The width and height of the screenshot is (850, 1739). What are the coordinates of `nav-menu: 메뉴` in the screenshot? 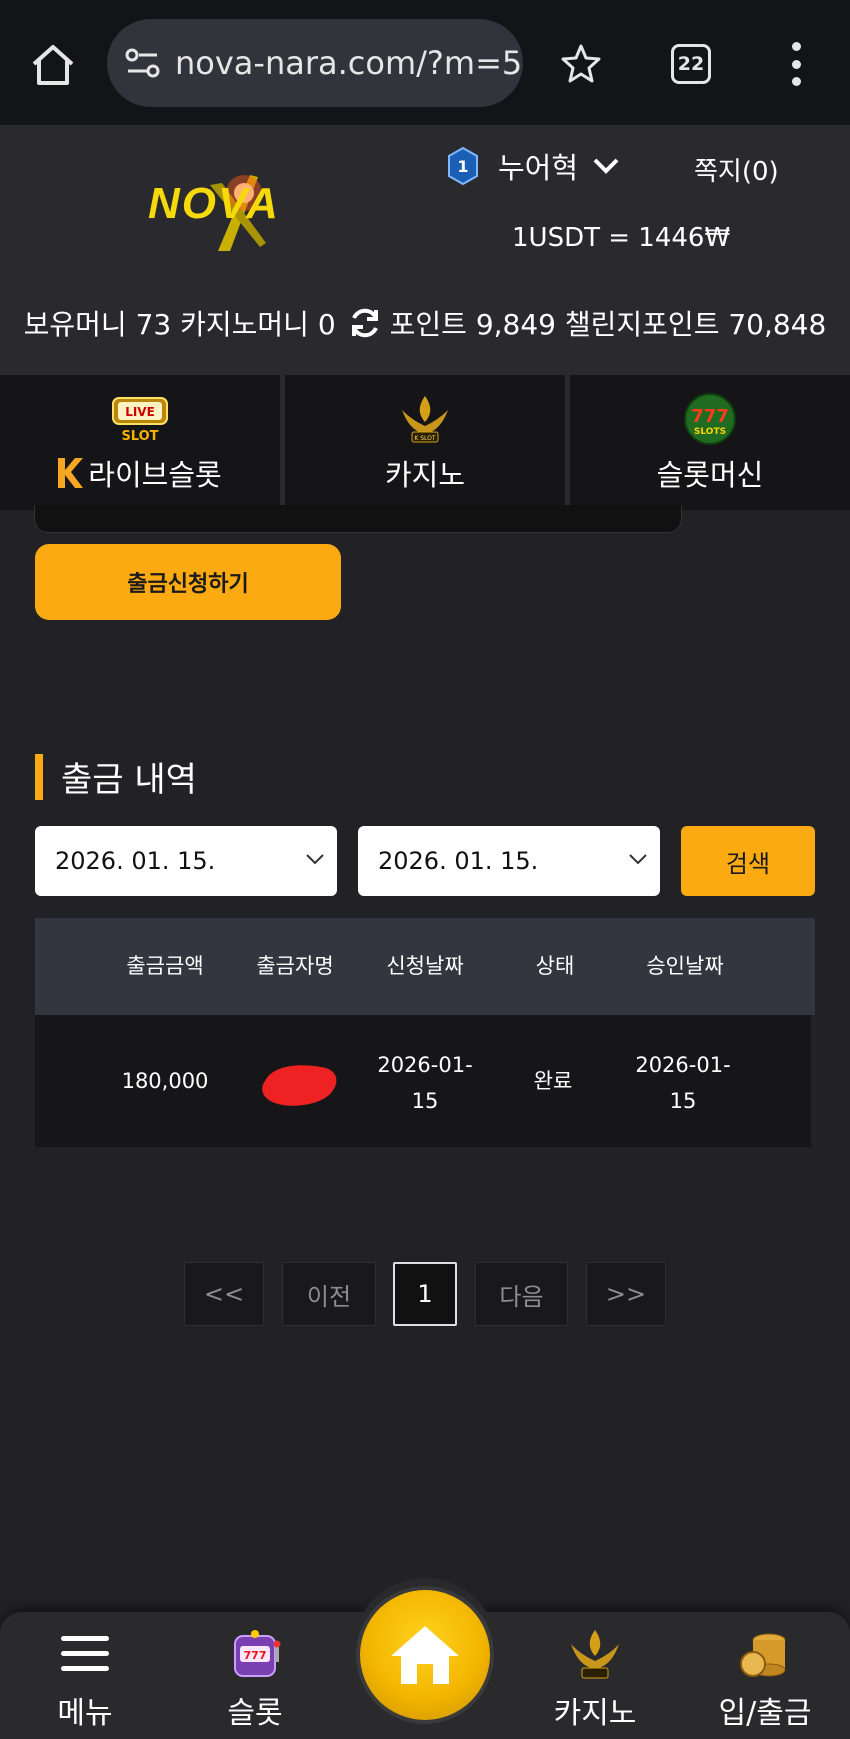 It's located at (85, 1679).